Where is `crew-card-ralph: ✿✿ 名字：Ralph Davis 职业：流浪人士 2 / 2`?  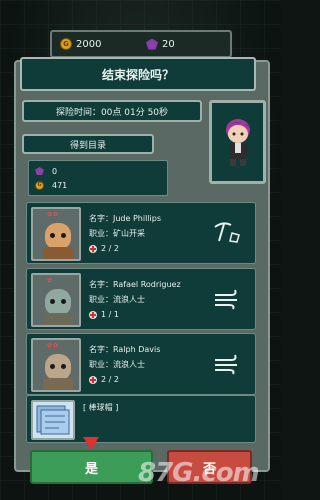 crew-card-ralph: ✿✿ 名字：Ralph Davis 职业：流浪人士 2 / 2 is located at coordinates (141, 364).